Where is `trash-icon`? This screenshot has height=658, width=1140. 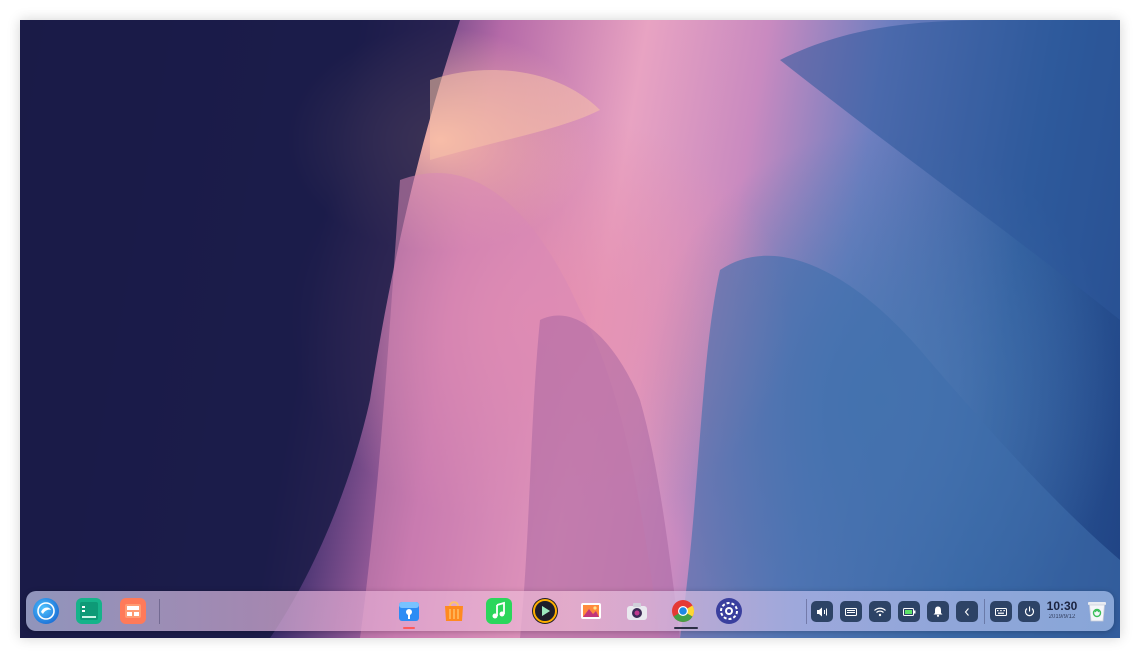 trash-icon is located at coordinates (1097, 612).